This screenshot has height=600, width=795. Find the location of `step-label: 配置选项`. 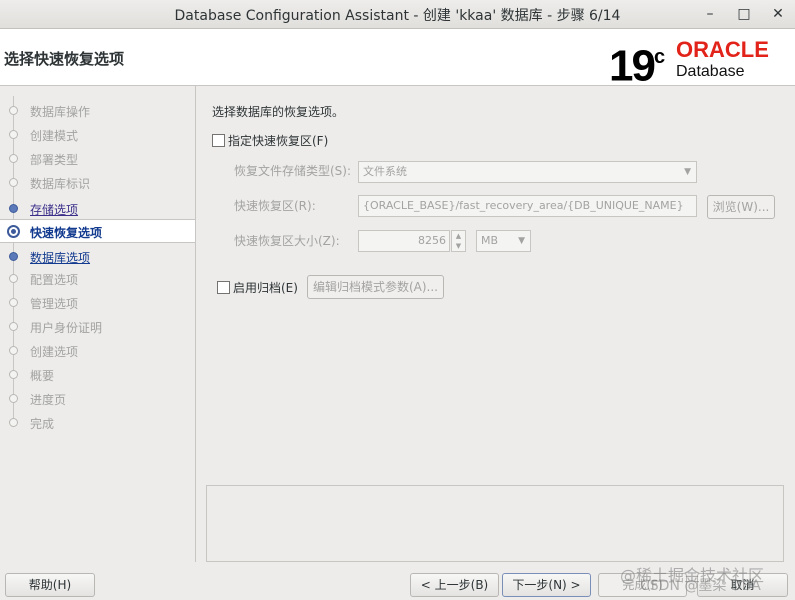

step-label: 配置选项 is located at coordinates (54, 280).